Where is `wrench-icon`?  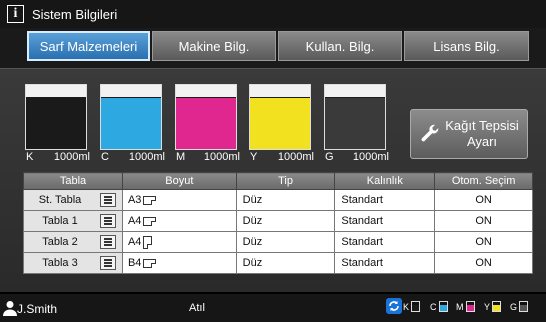 wrench-icon is located at coordinates (430, 133).